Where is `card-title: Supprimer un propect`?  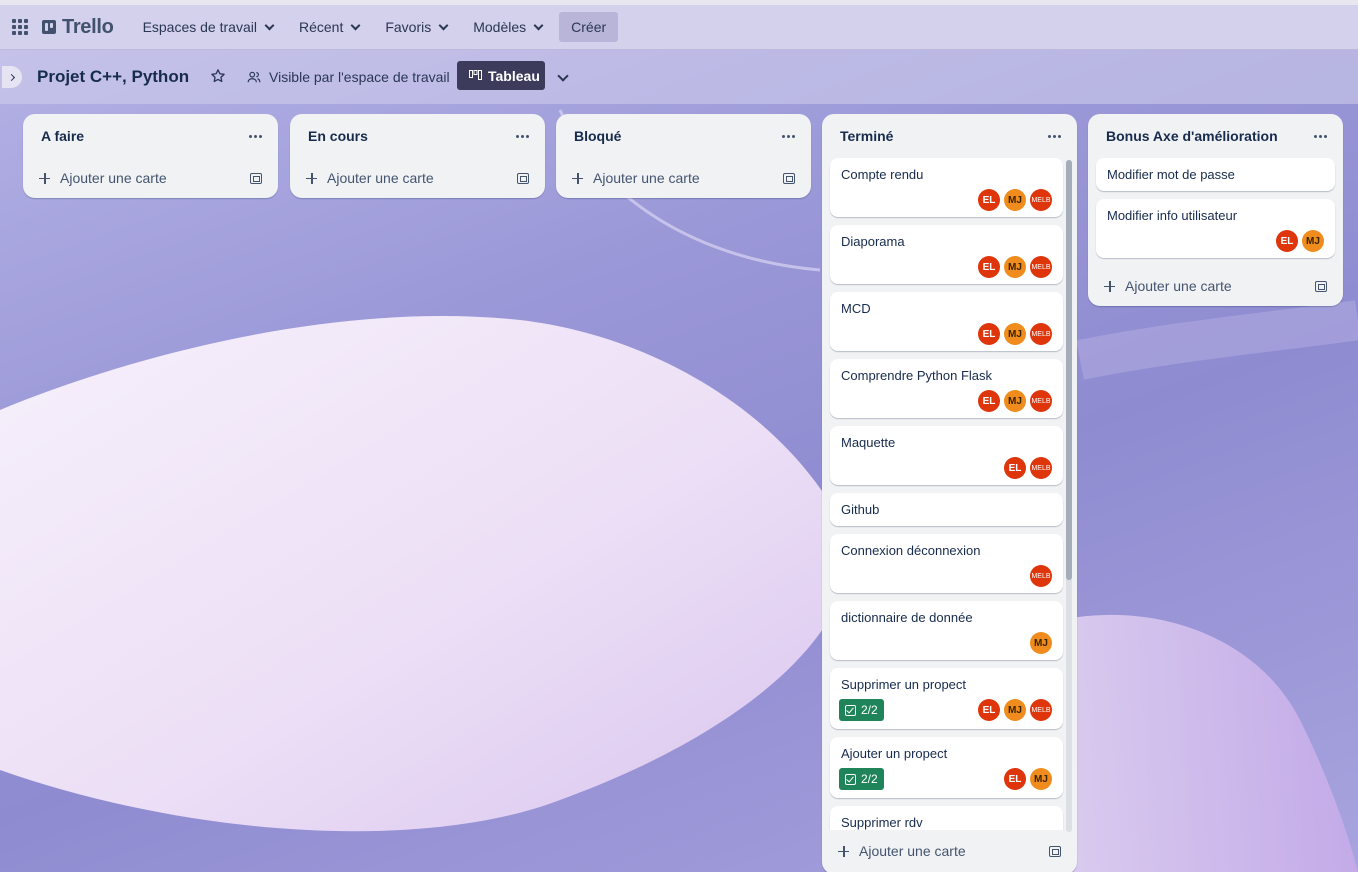
card-title: Supprimer un propect is located at coordinates (904, 684).